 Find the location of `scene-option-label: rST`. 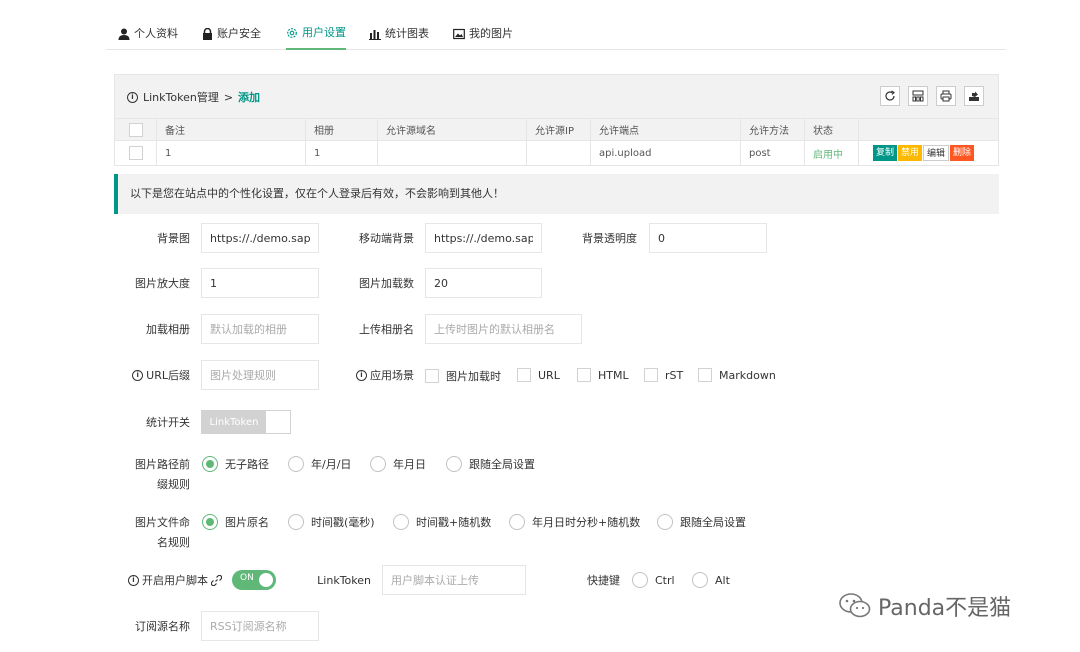

scene-option-label: rST is located at coordinates (674, 375).